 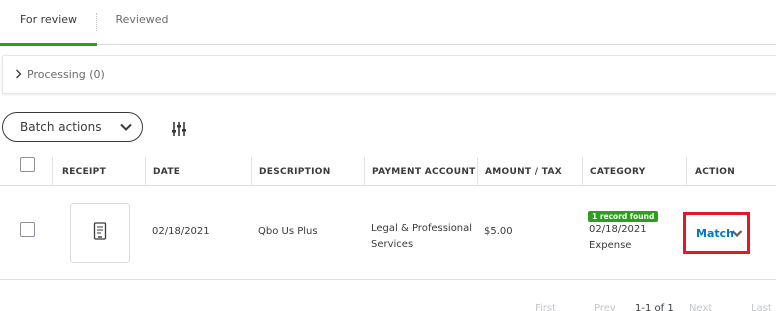 I want to click on tab-for-review: For review, so click(x=48, y=23).